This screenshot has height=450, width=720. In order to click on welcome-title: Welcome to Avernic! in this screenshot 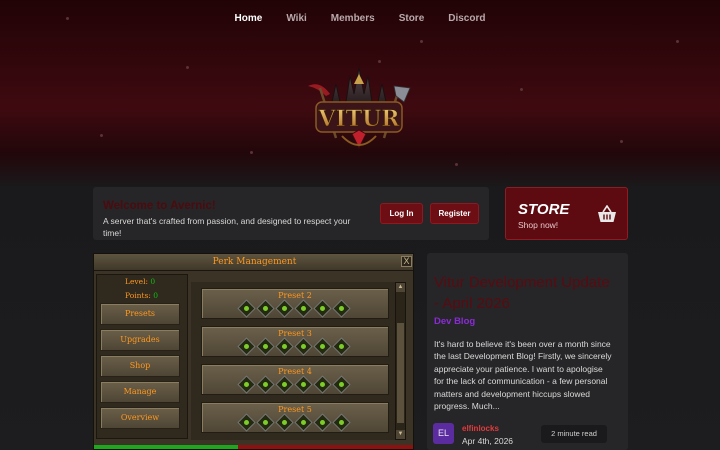, I will do `click(159, 206)`.